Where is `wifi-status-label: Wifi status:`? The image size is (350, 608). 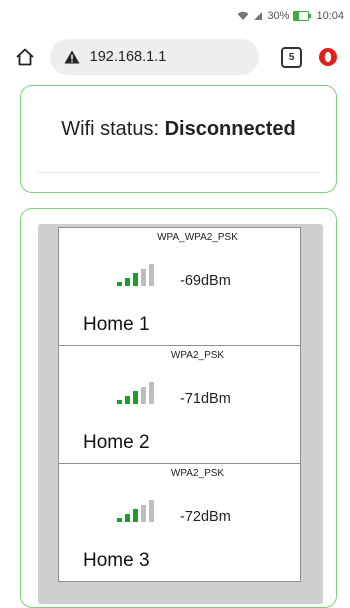 wifi-status-label: Wifi status: is located at coordinates (113, 129).